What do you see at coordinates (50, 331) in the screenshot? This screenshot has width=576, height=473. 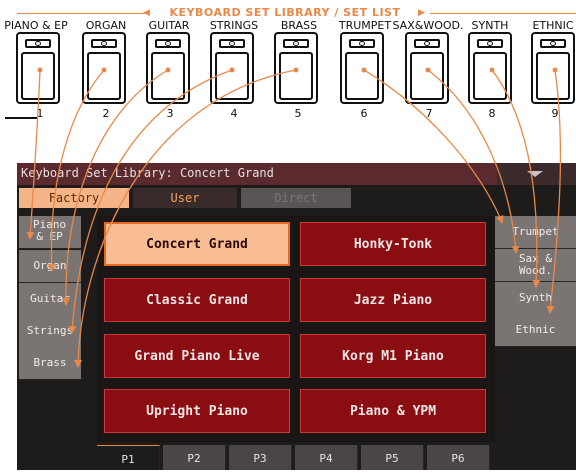 I see `side-tab-strings: Strings` at bounding box center [50, 331].